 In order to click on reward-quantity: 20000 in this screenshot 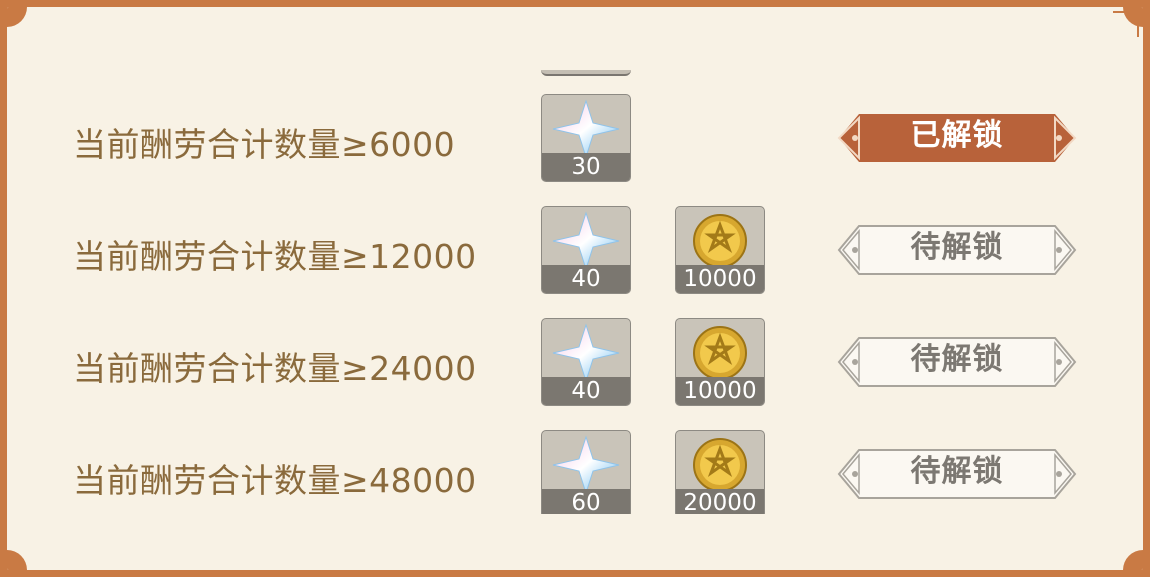, I will do `click(720, 501)`.